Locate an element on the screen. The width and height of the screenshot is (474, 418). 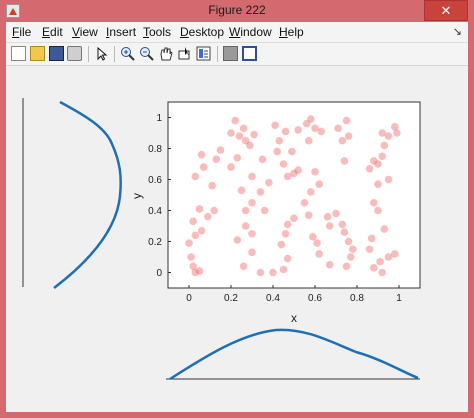
new-figure-icon is located at coordinates (18, 53).